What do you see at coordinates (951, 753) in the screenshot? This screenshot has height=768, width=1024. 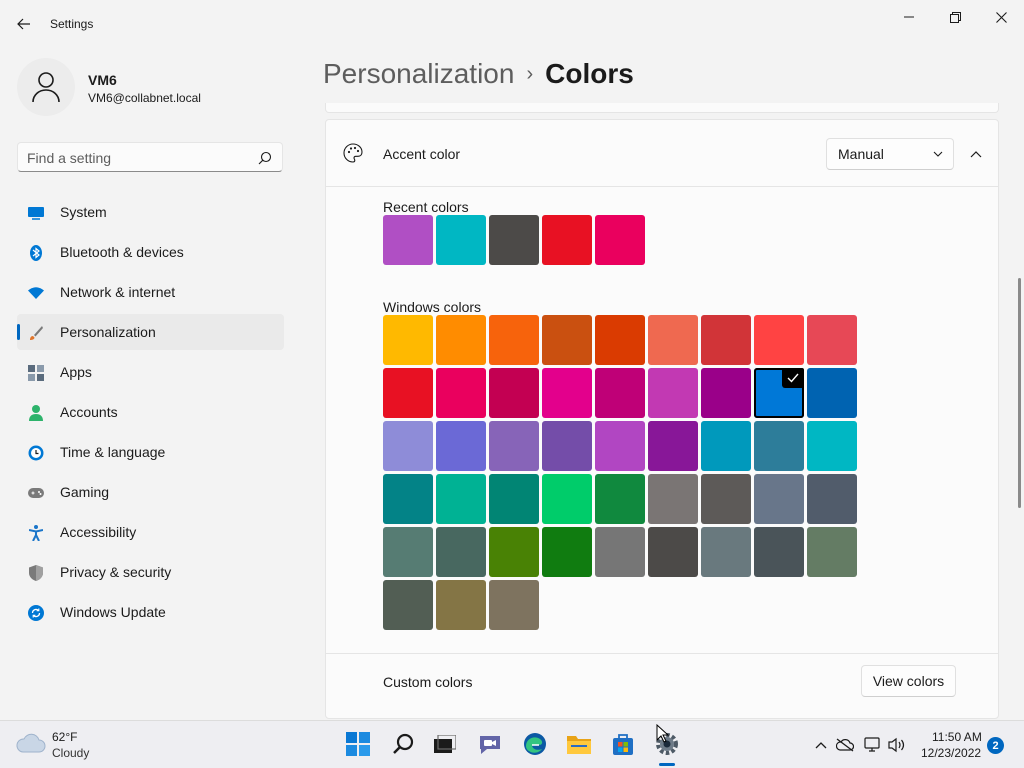 I see `clock-date: 12/23/2022` at bounding box center [951, 753].